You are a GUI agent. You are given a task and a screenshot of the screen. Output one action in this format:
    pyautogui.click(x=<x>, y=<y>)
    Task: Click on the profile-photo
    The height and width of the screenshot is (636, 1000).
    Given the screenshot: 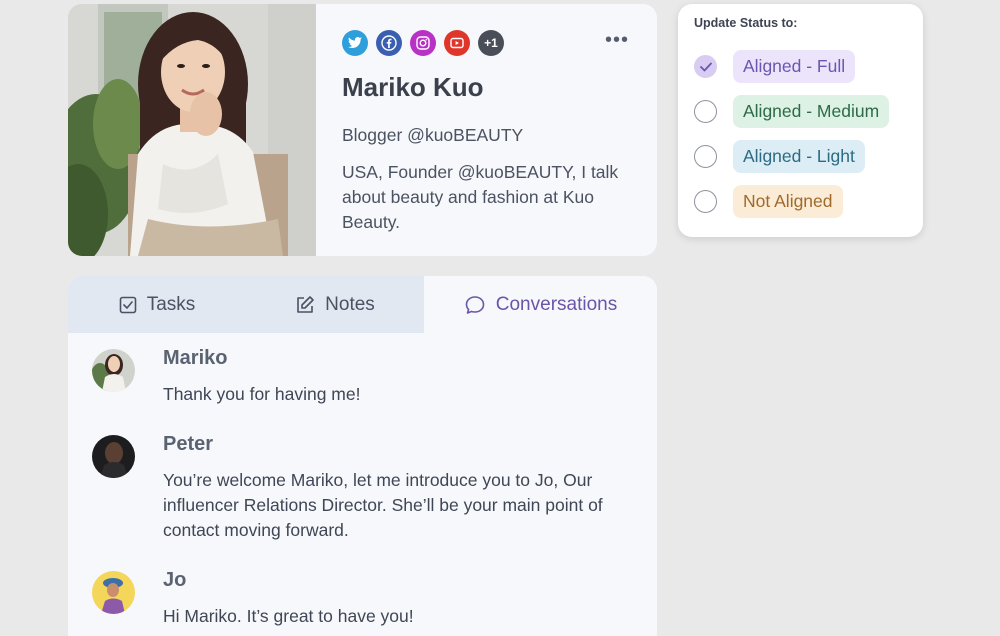 What is the action you would take?
    pyautogui.click(x=192, y=130)
    